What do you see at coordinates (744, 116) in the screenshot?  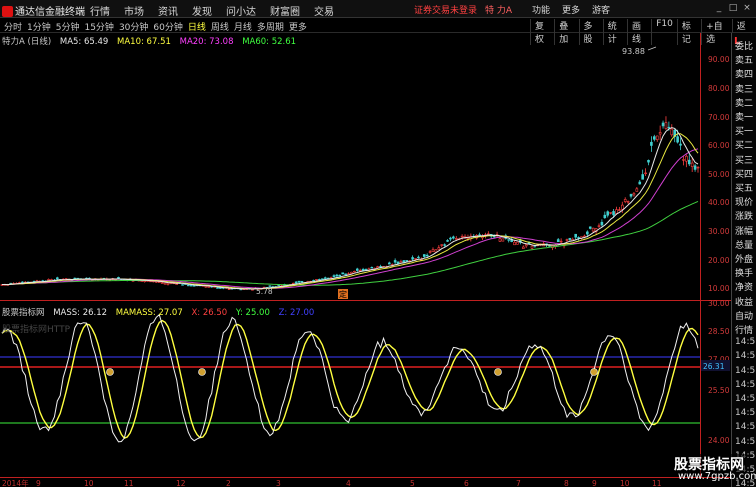 I see `quote-field: 卖一` at bounding box center [744, 116].